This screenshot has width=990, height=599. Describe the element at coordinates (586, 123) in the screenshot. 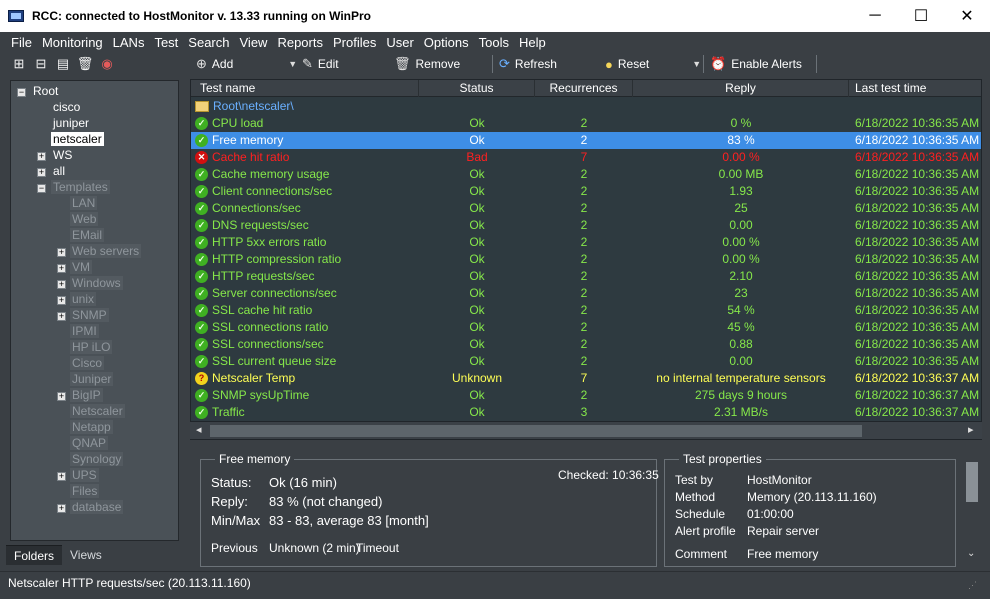

I see `table-row: ✓ CPU load Ok 2 0 % 6/18/2022 10:36:35 AM` at that location.